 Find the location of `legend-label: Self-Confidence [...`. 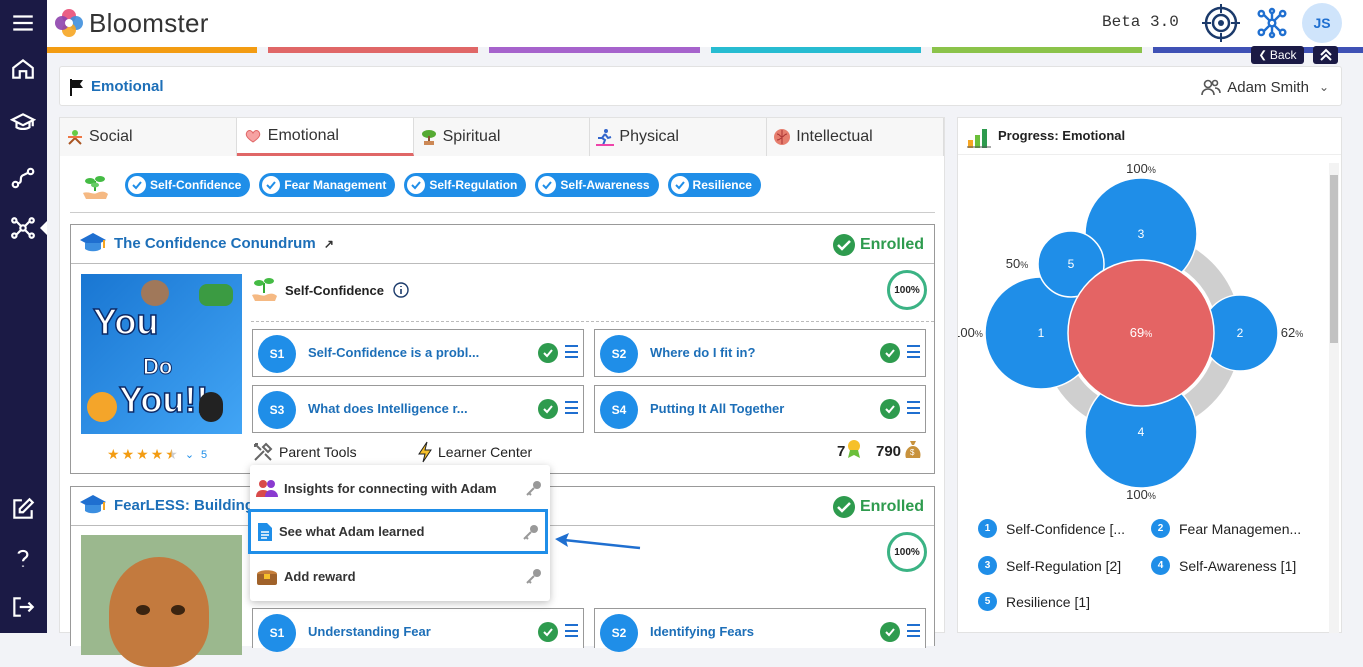

legend-label: Self-Confidence [... is located at coordinates (1066, 528).